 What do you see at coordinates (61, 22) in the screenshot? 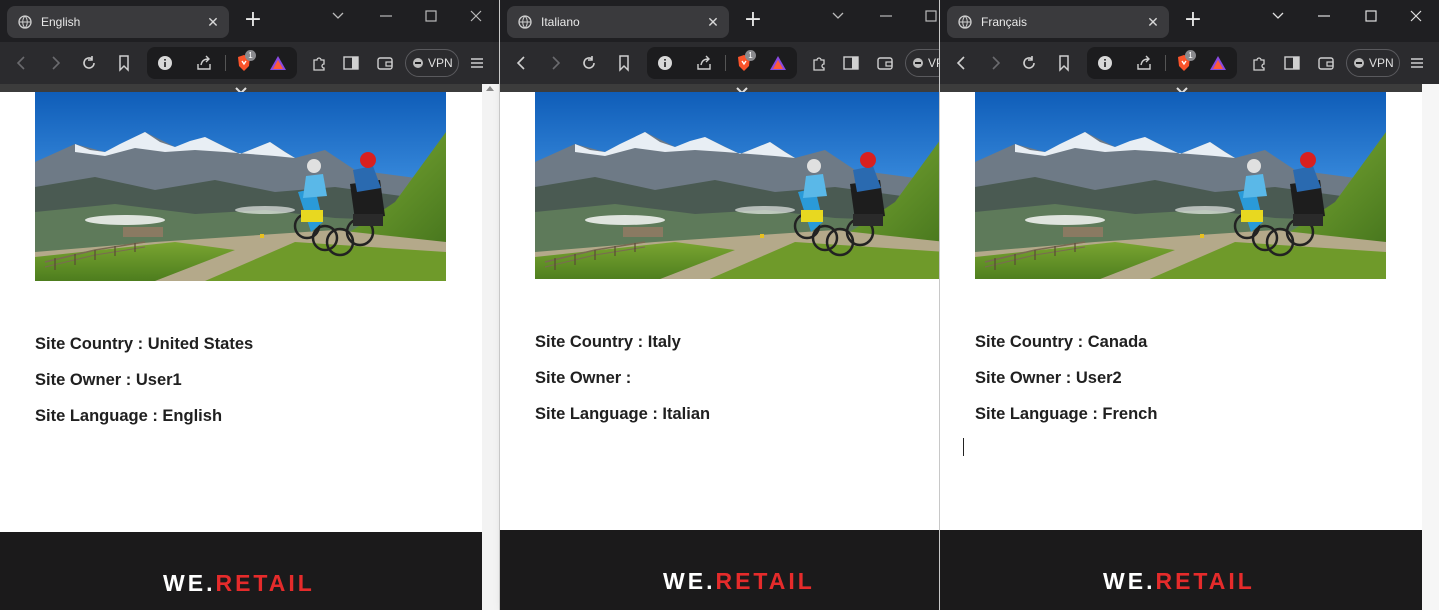
I see `tab-title: English` at bounding box center [61, 22].